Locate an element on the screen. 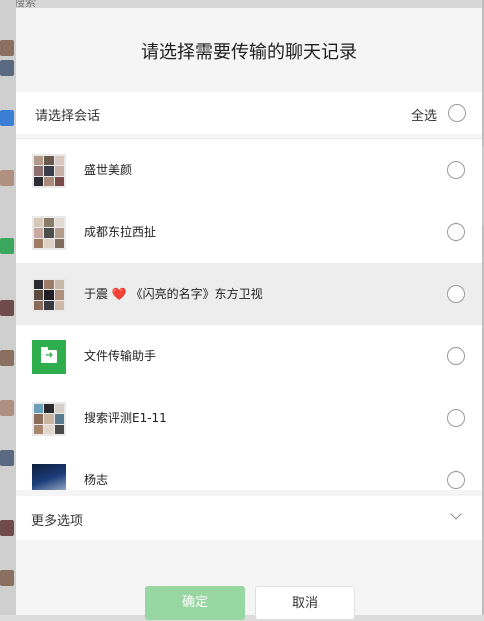  chat-name: 于震 ❤️ 《闪亮的名字》东方卫视 is located at coordinates (173, 293).